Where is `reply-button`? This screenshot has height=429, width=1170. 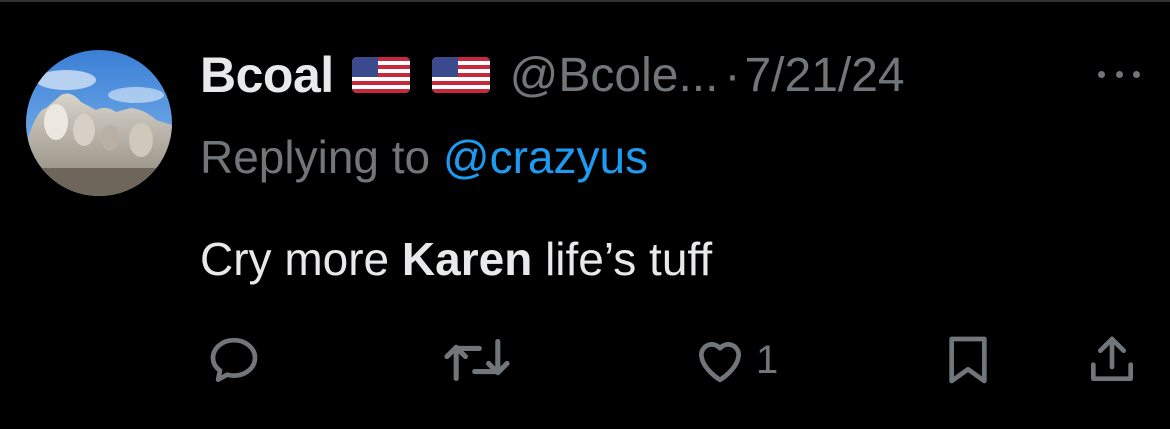
reply-button is located at coordinates (234, 360).